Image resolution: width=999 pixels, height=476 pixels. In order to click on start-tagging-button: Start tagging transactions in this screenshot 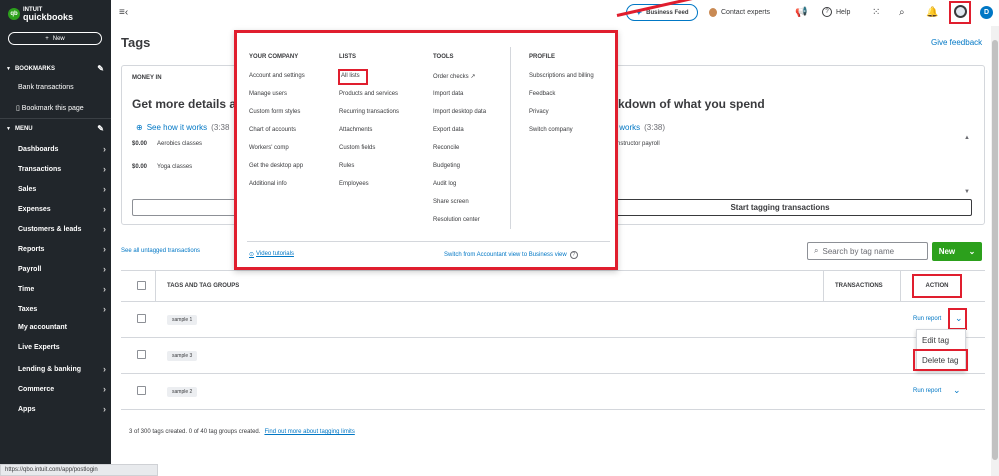, I will do `click(780, 207)`.